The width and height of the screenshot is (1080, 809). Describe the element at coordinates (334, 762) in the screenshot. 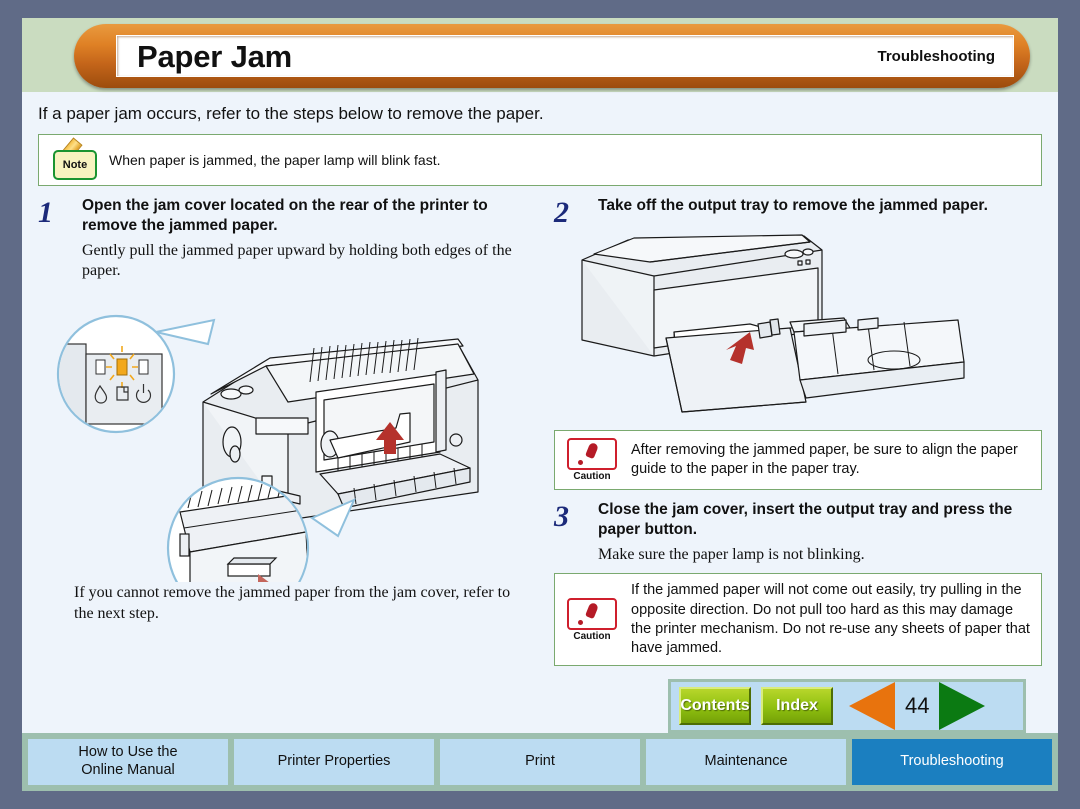

I see `tab-printer-properties: Printer Properties` at that location.